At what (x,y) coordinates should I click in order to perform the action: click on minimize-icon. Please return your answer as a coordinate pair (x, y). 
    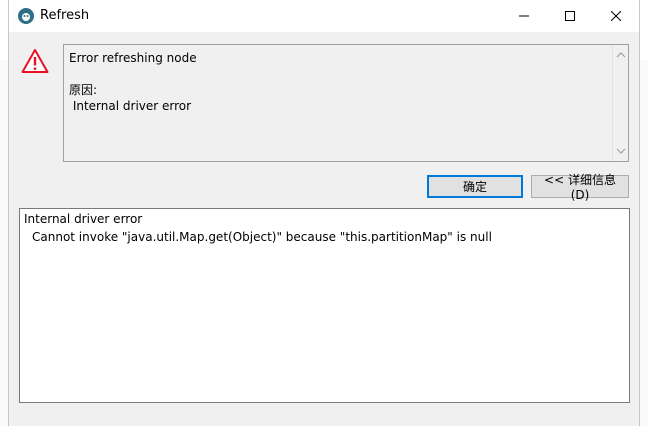
    Looking at the image, I should click on (524, 16).